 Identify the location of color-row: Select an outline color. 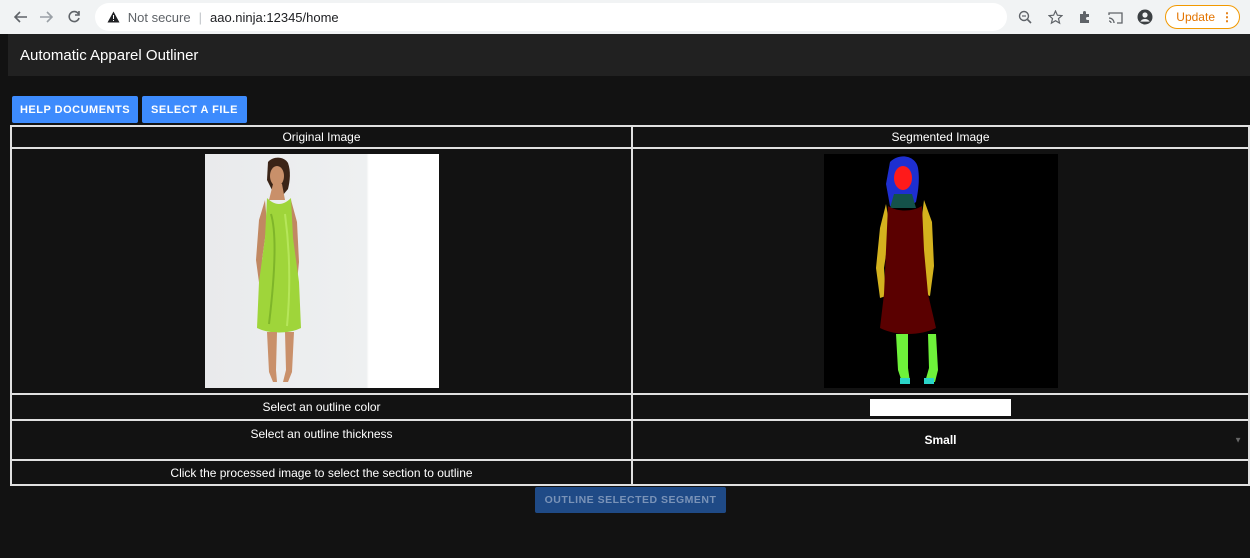
(630, 407).